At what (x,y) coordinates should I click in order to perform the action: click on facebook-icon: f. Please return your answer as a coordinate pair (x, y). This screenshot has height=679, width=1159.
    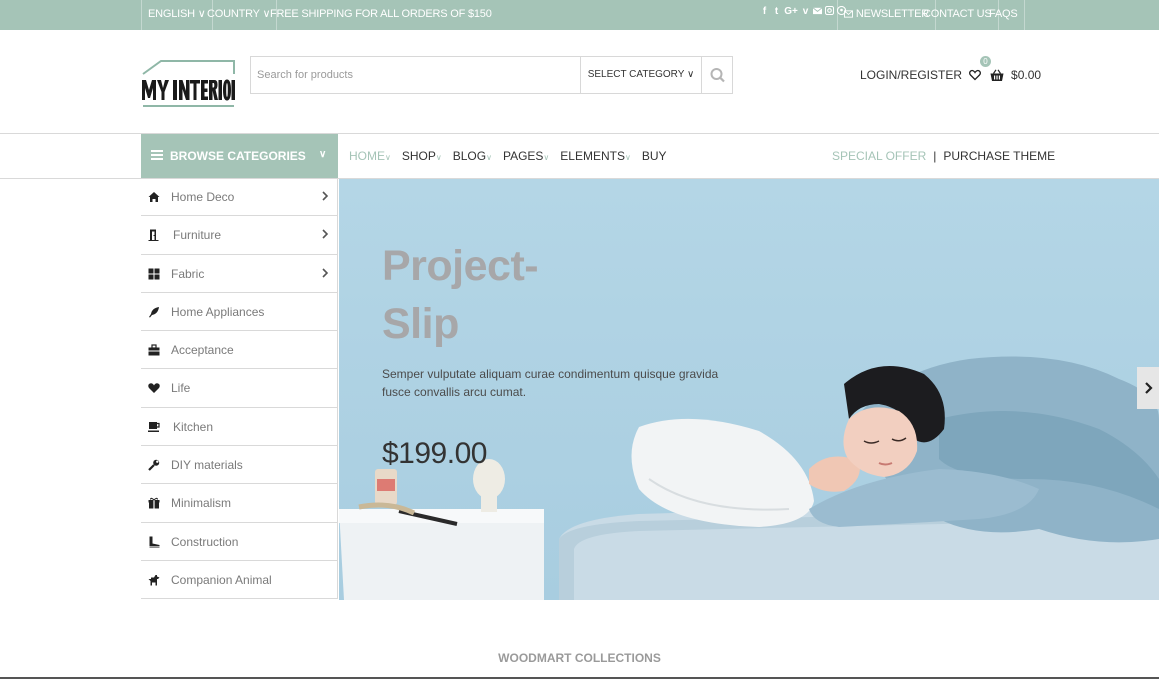
    Looking at the image, I should click on (764, 11).